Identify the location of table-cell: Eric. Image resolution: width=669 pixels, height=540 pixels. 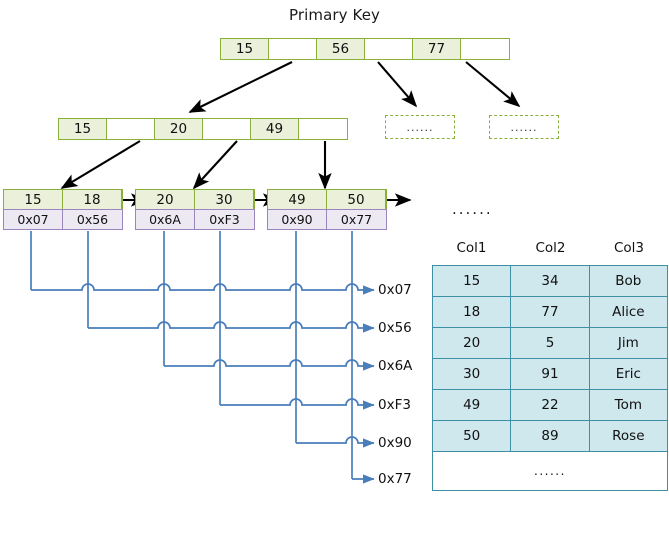
(628, 374).